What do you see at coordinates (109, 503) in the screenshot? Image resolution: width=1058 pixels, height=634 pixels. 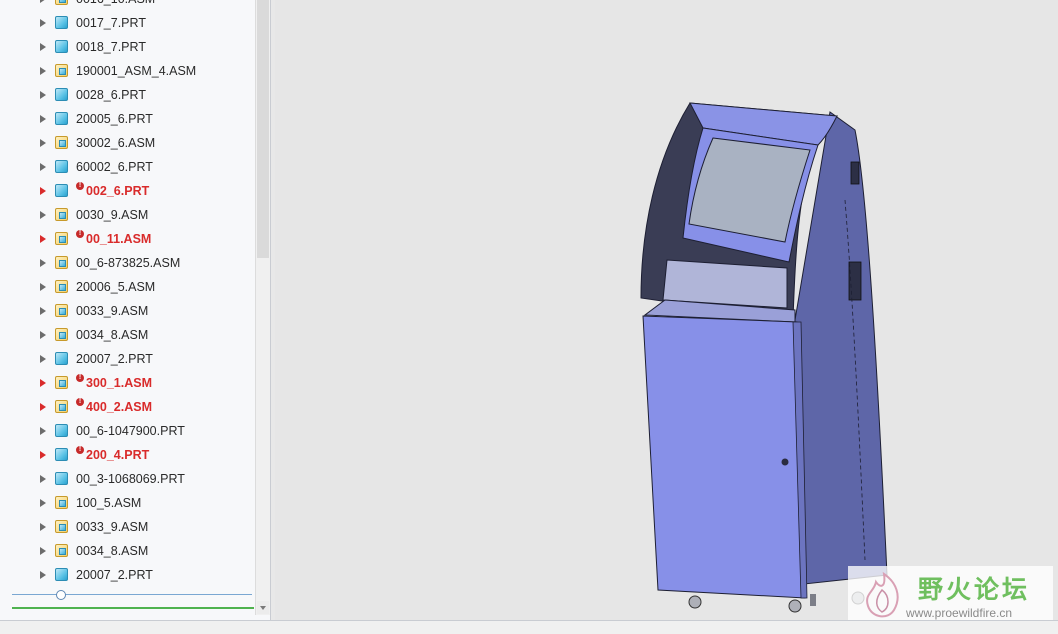 I see `tree-item-label: 100_5.ASM` at bounding box center [109, 503].